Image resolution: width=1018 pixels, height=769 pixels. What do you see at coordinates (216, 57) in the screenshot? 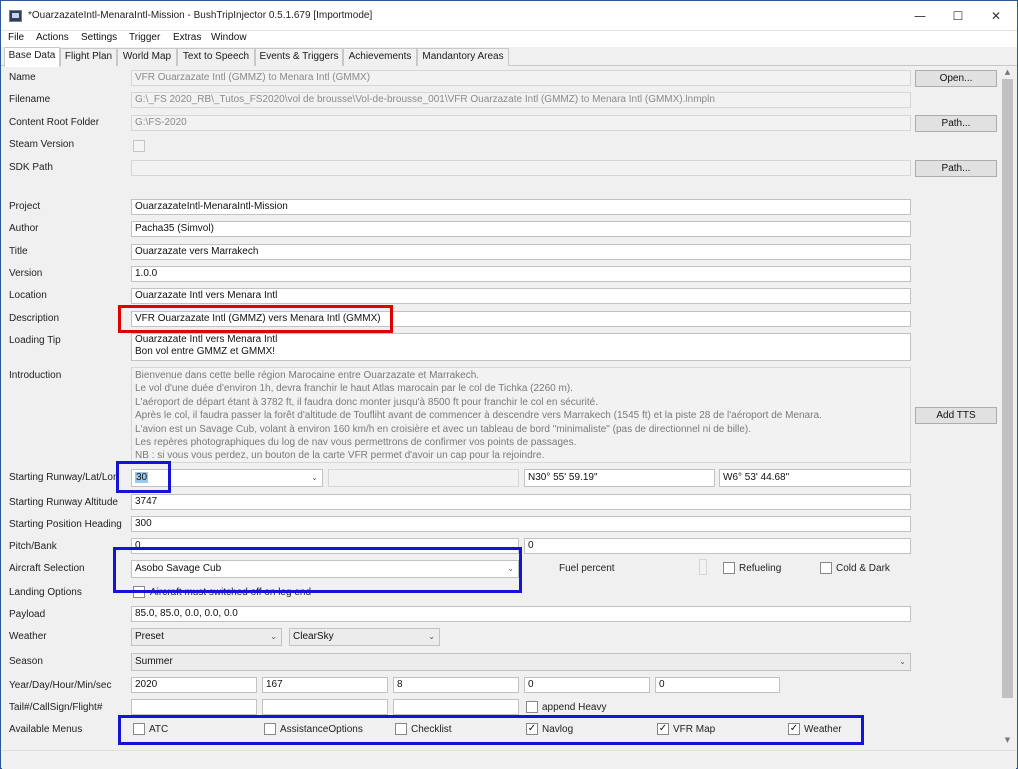
I see `tab-text-to-speech: Text to Speech` at bounding box center [216, 57].